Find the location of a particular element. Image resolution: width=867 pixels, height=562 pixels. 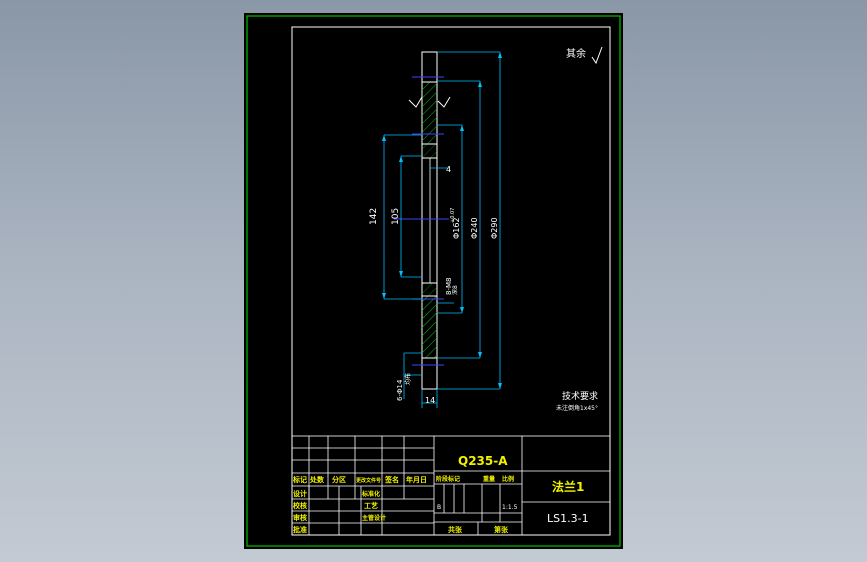

dim-thickness: 14 is located at coordinates (430, 400).